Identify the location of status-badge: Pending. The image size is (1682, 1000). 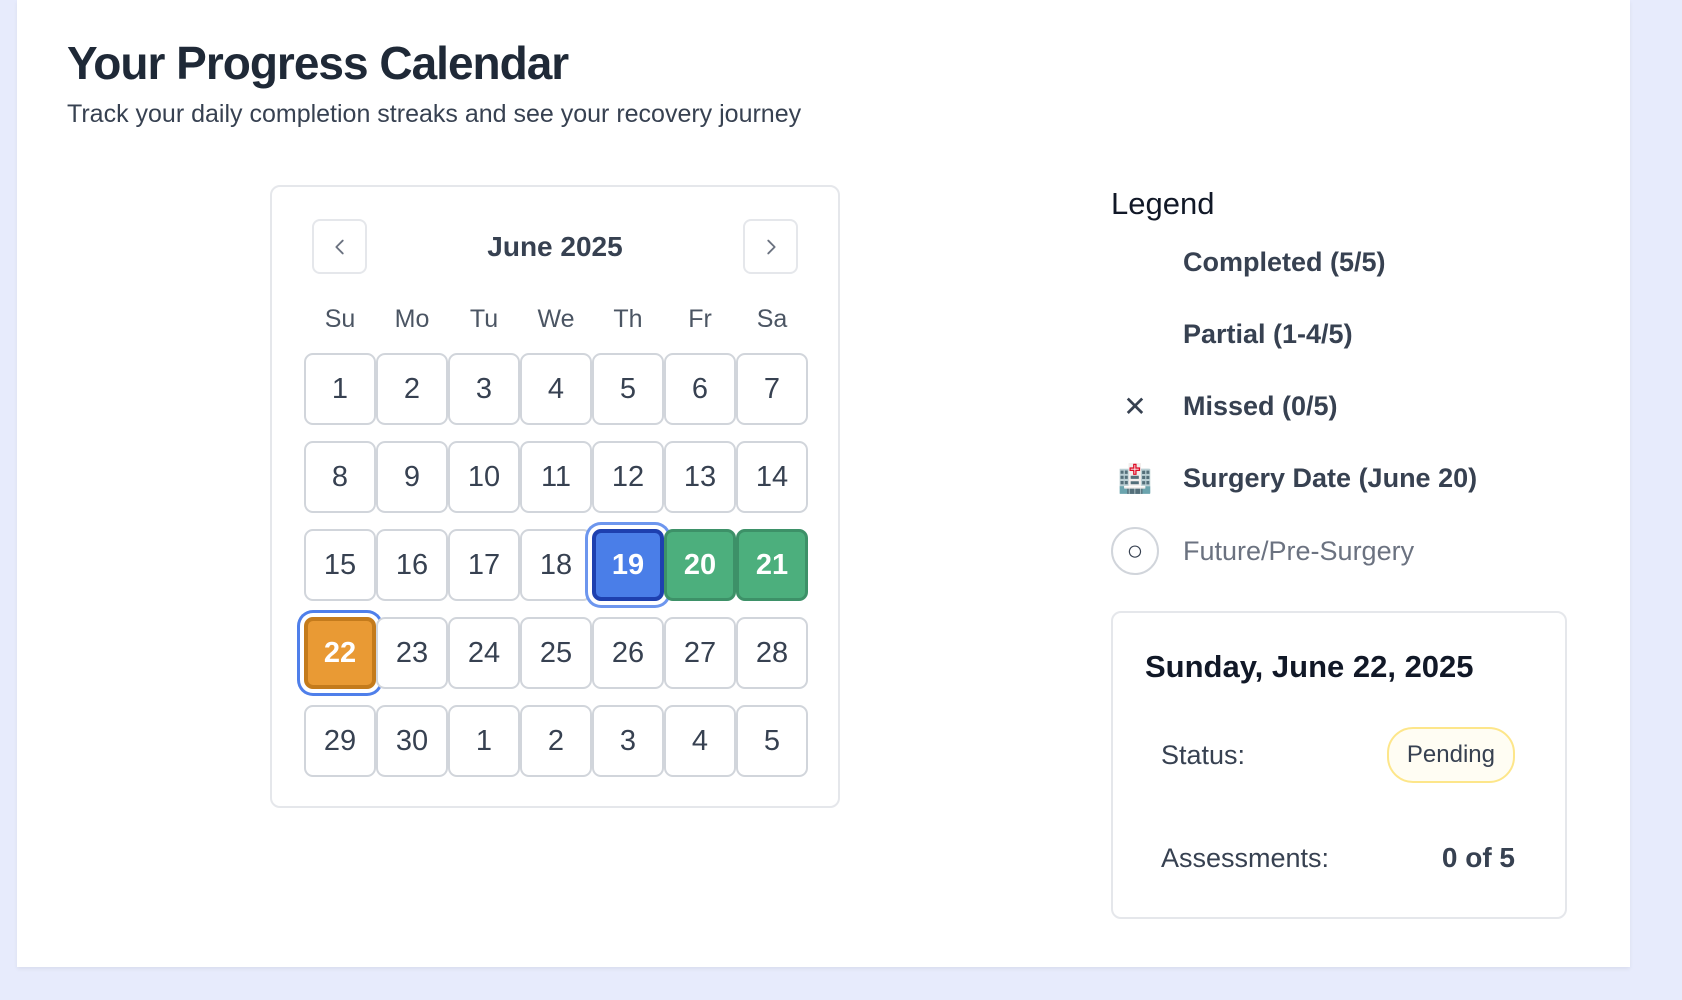
(1450, 755).